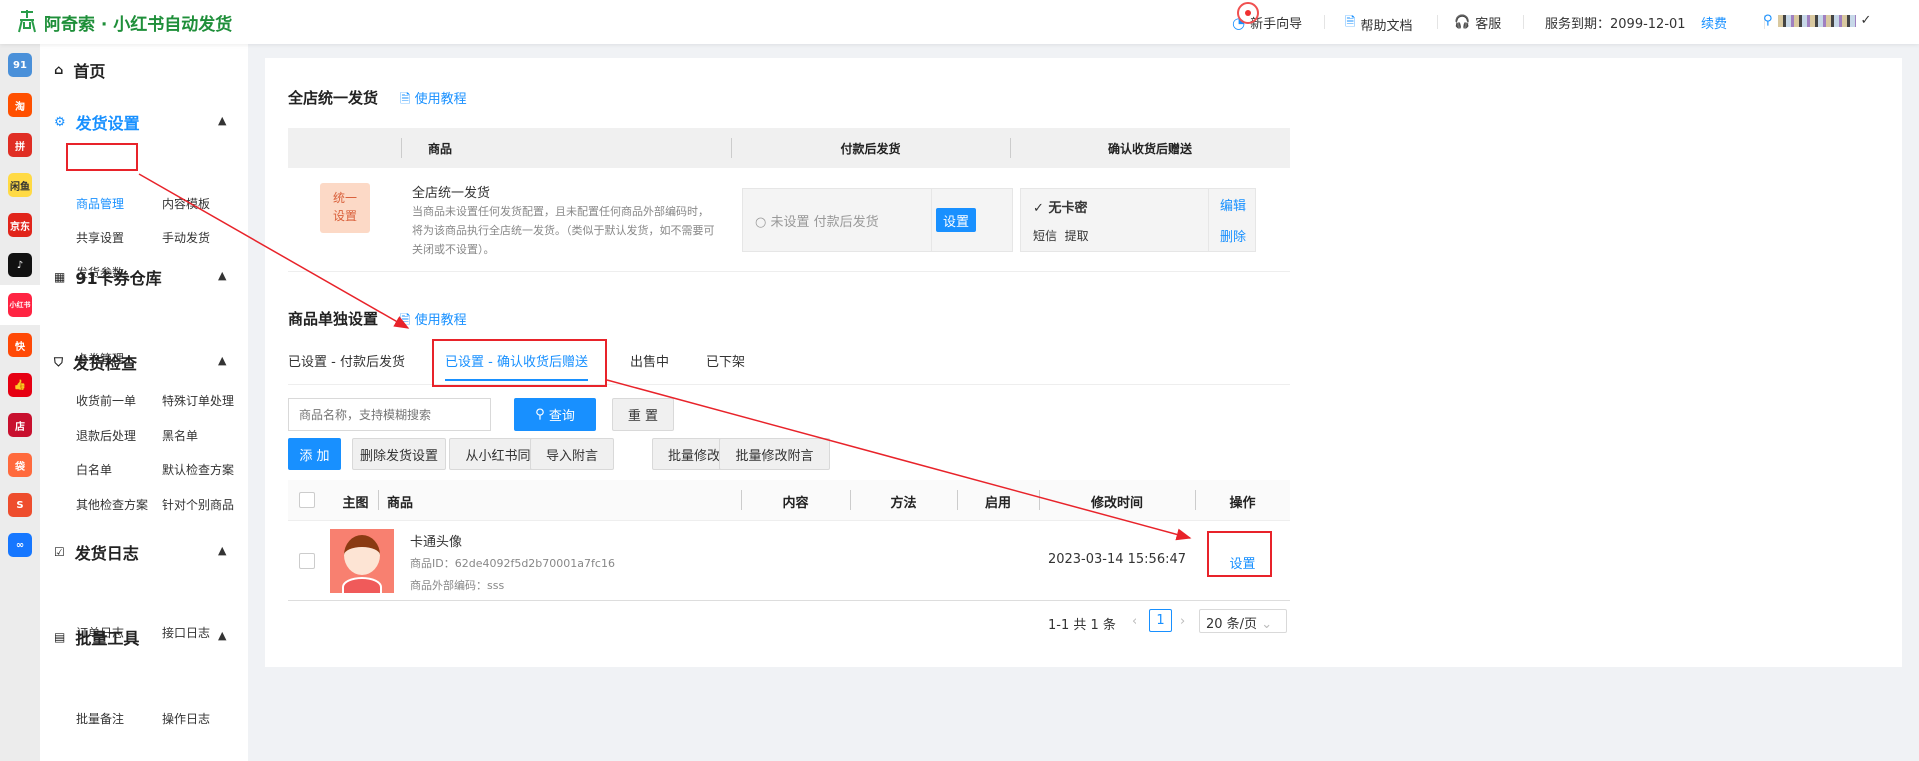 This screenshot has width=1919, height=761. I want to click on sidebar-group-batch: ▤ 批量工具, so click(96, 637).